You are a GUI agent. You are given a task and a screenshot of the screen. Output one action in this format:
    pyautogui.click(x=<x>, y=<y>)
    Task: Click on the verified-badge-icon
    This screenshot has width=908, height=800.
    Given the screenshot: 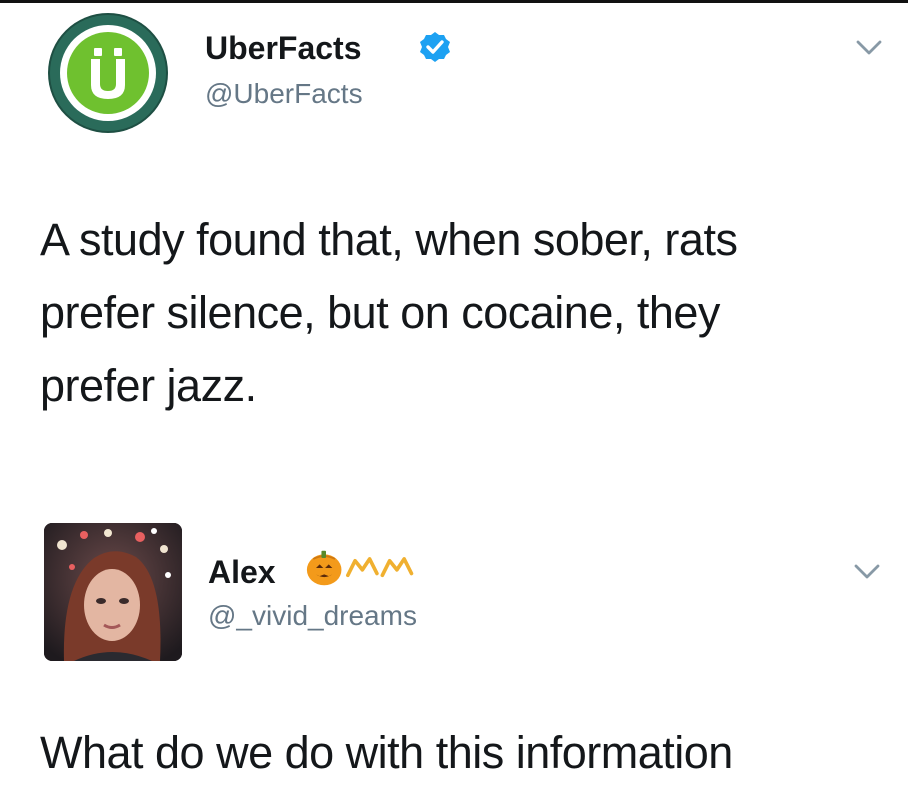 What is the action you would take?
    pyautogui.click(x=435, y=47)
    